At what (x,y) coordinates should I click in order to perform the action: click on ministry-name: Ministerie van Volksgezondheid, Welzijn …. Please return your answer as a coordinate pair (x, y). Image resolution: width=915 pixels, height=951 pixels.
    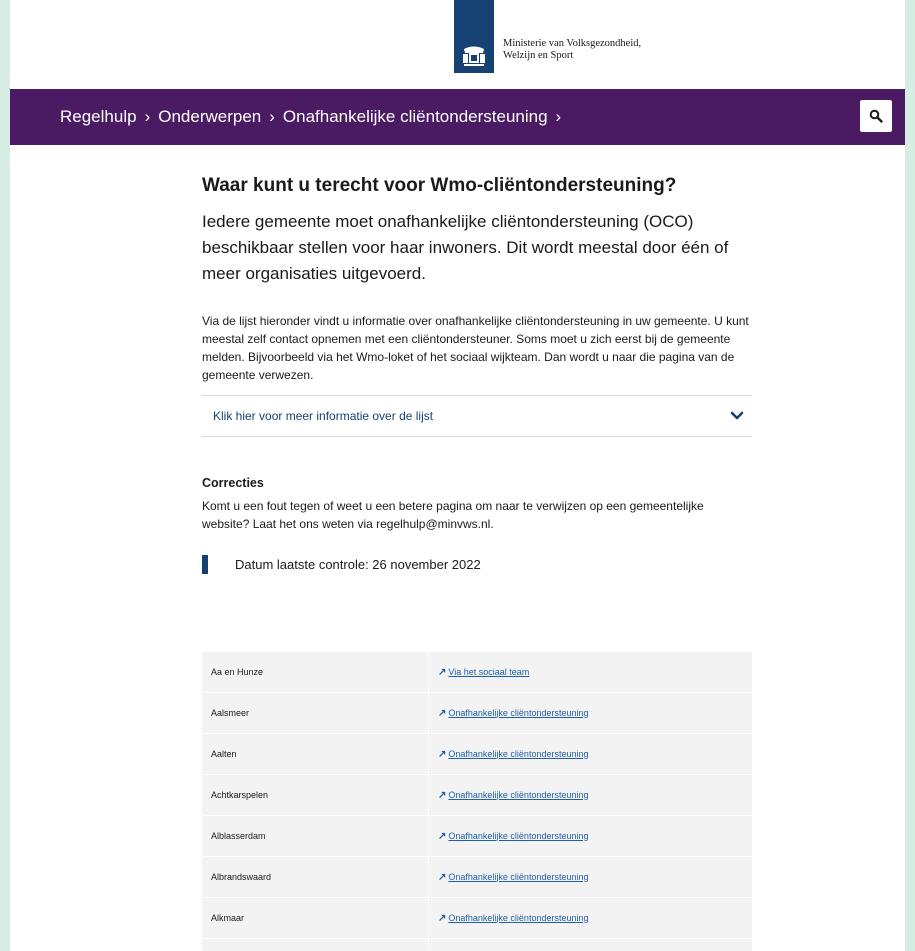
    Looking at the image, I should click on (572, 50).